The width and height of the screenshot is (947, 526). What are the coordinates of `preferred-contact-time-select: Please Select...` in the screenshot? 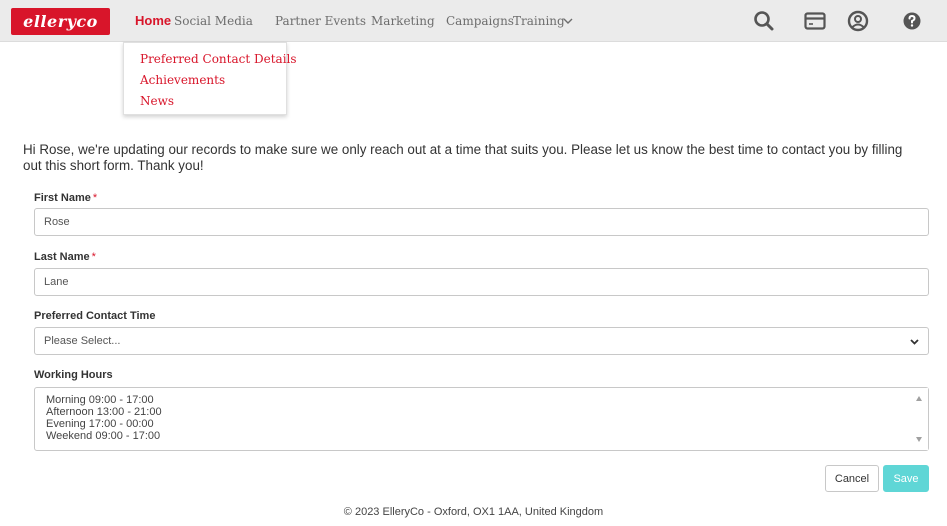 It's located at (481, 341).